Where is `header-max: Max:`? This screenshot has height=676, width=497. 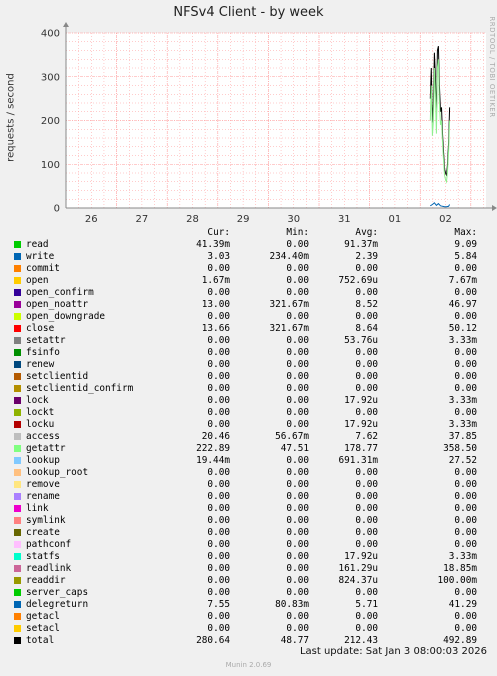
header-max: Max: is located at coordinates (465, 232).